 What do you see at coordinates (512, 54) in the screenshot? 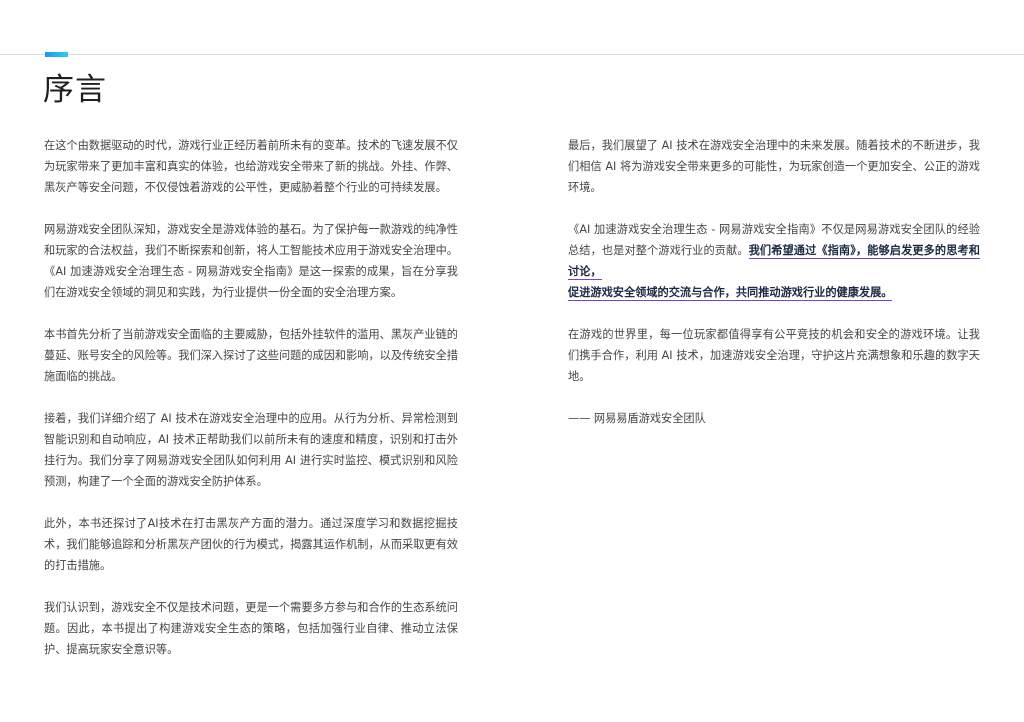
I see `top-divider` at bounding box center [512, 54].